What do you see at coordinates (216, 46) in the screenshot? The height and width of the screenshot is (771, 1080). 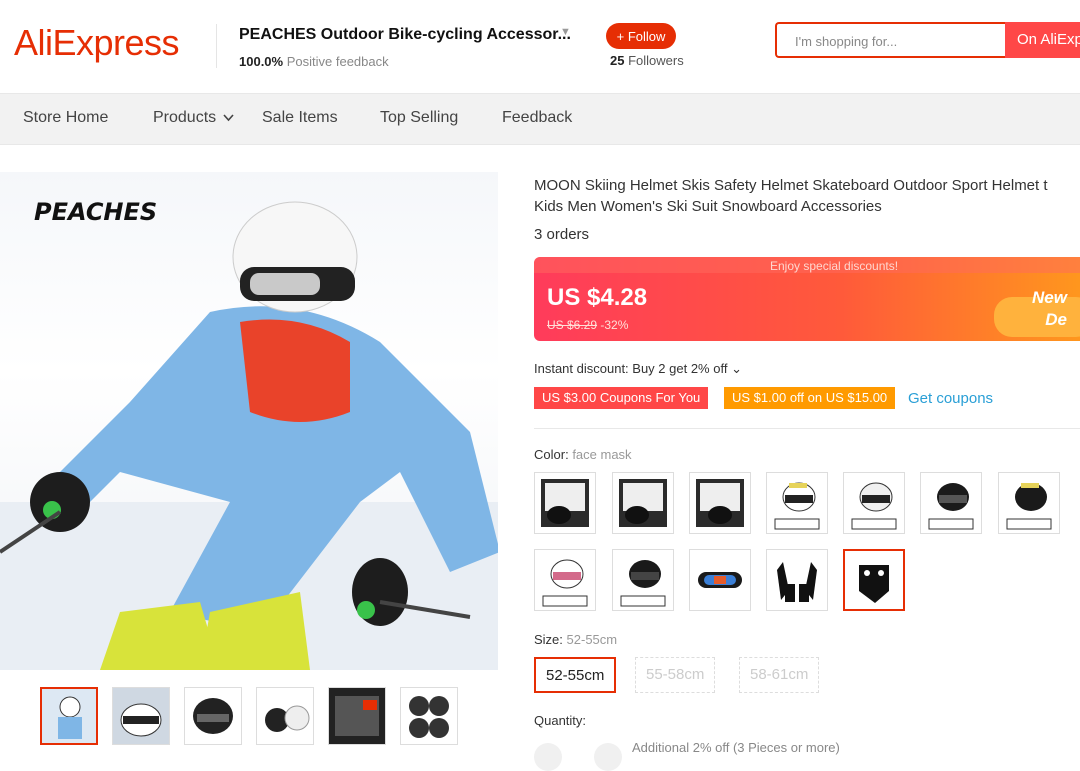 I see `header-divider` at bounding box center [216, 46].